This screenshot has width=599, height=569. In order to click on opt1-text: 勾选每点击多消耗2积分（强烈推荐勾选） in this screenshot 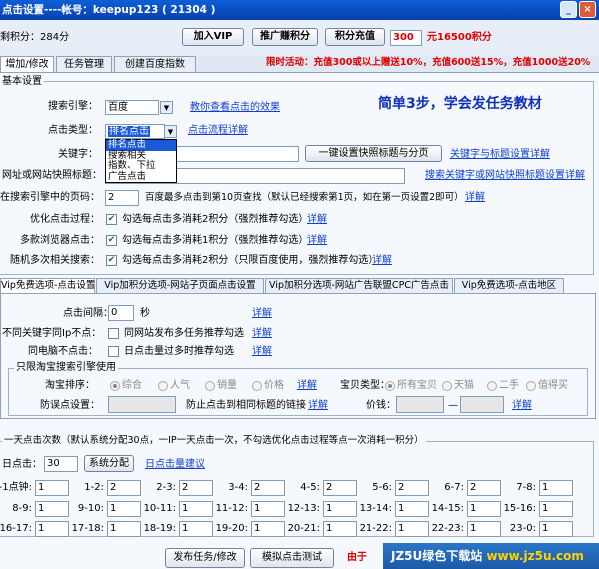, I will do `click(215, 219)`.